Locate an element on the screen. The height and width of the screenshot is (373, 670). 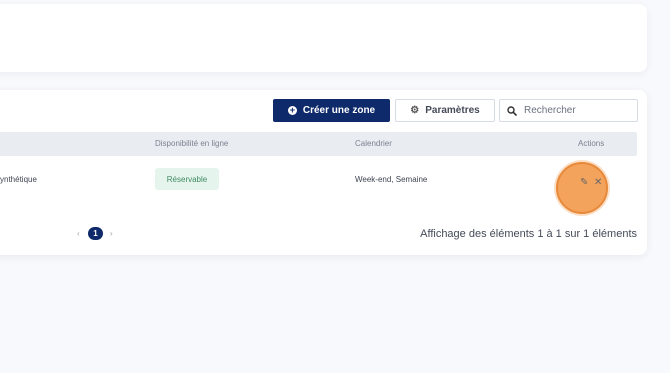
settings-button: ⚙ Paramètres is located at coordinates (445, 110).